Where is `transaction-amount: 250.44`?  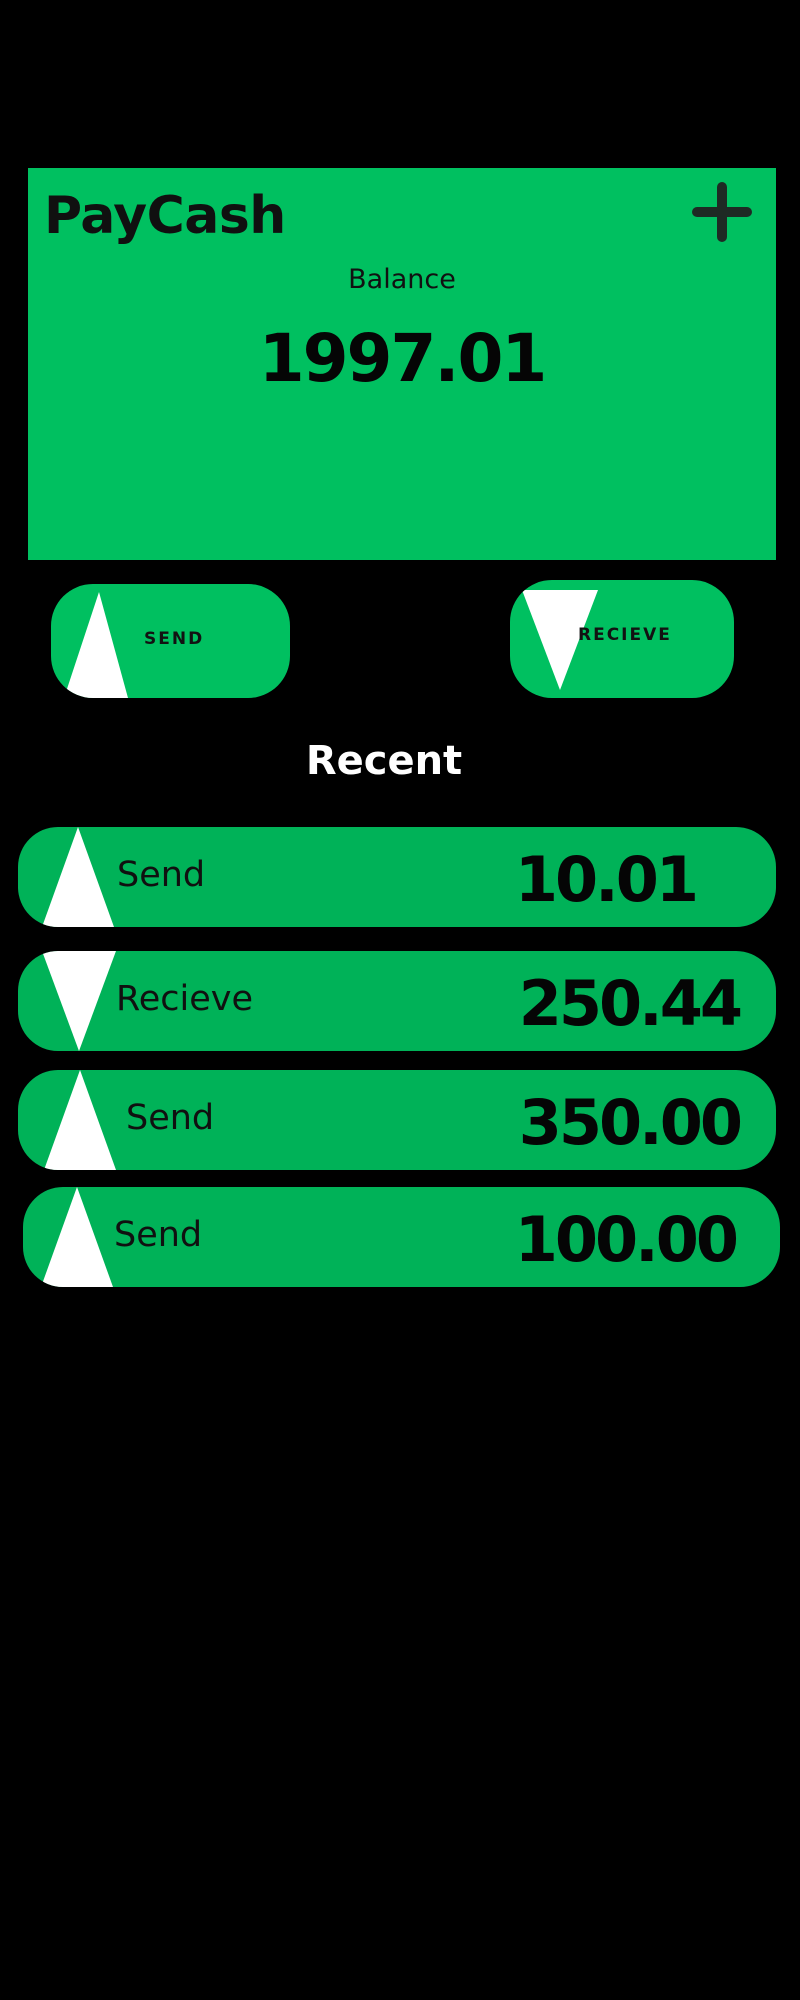 transaction-amount: 250.44 is located at coordinates (630, 1003).